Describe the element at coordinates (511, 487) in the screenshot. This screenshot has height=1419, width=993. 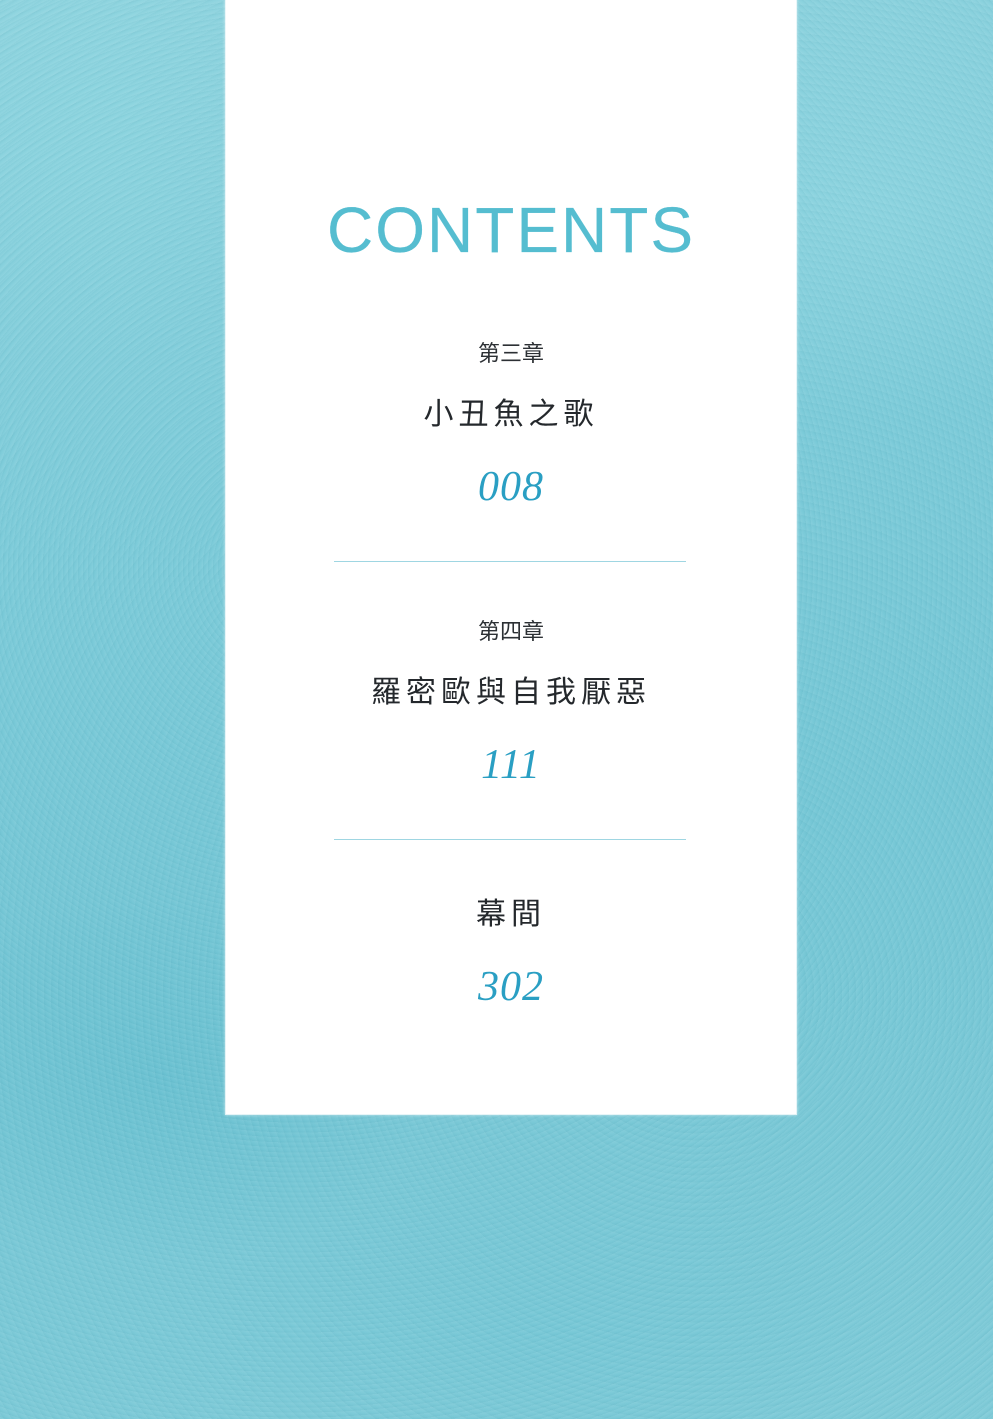
I see `chapter-page-number: 008` at that location.